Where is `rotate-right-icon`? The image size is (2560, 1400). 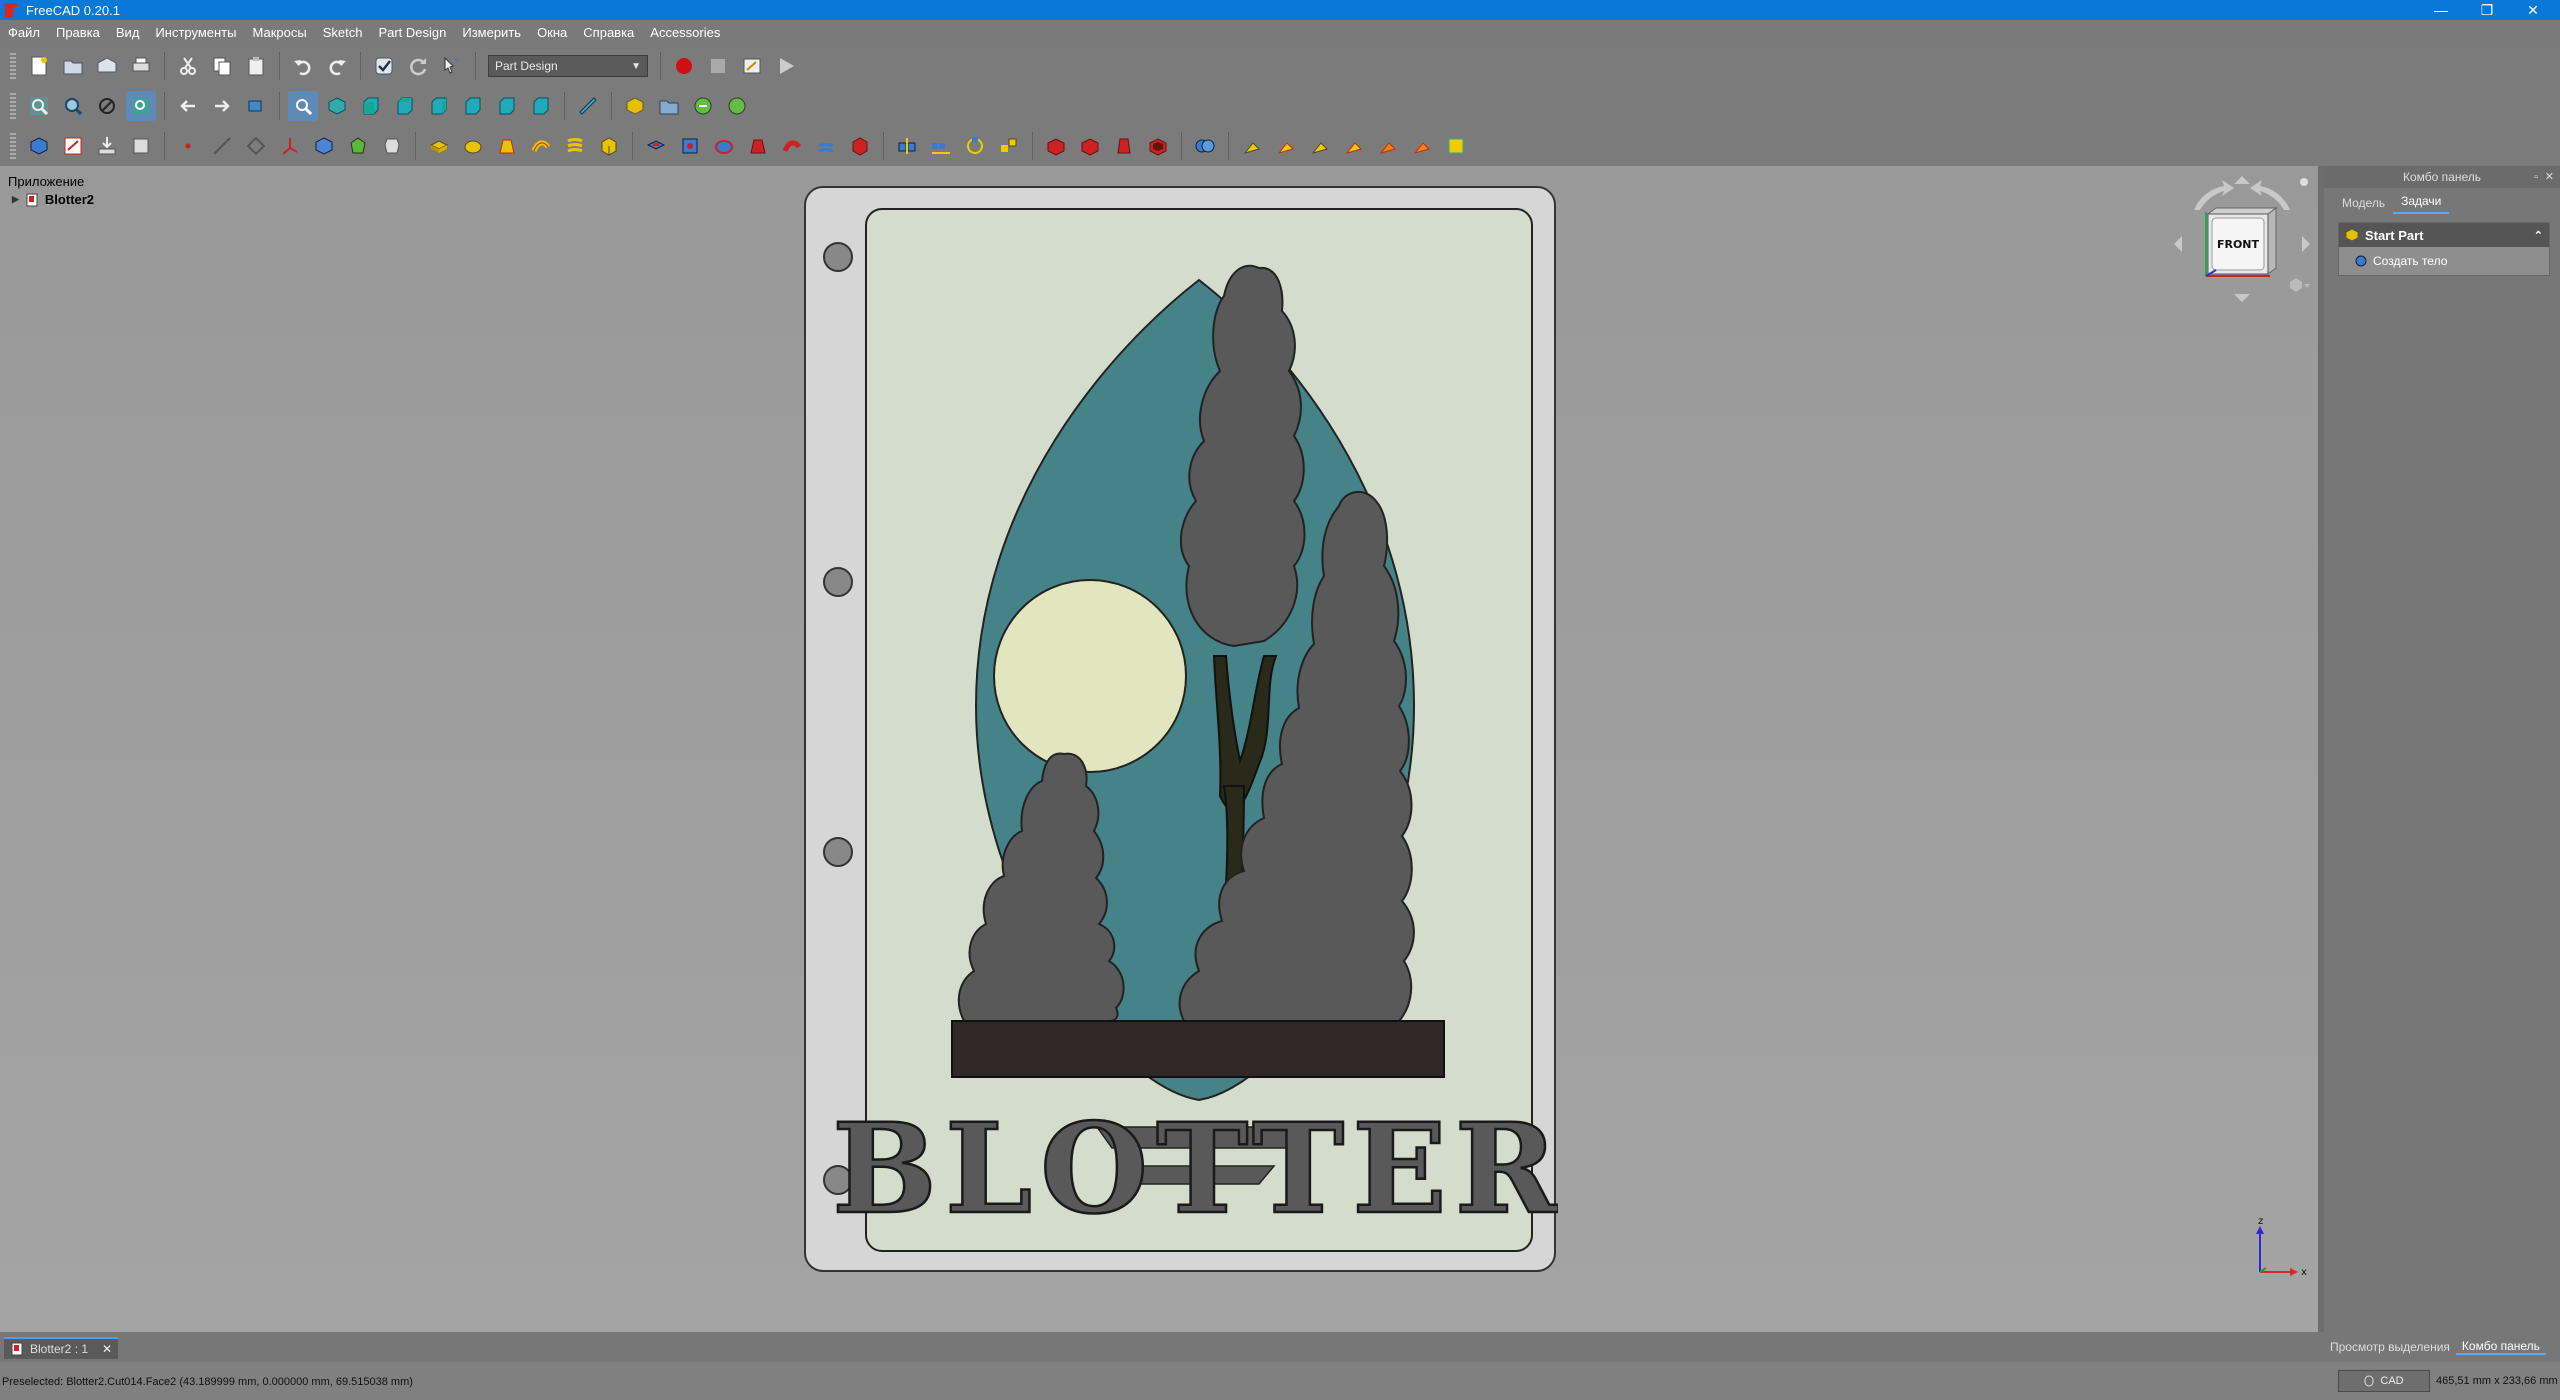
rotate-right-icon is located at coordinates (2270, 195).